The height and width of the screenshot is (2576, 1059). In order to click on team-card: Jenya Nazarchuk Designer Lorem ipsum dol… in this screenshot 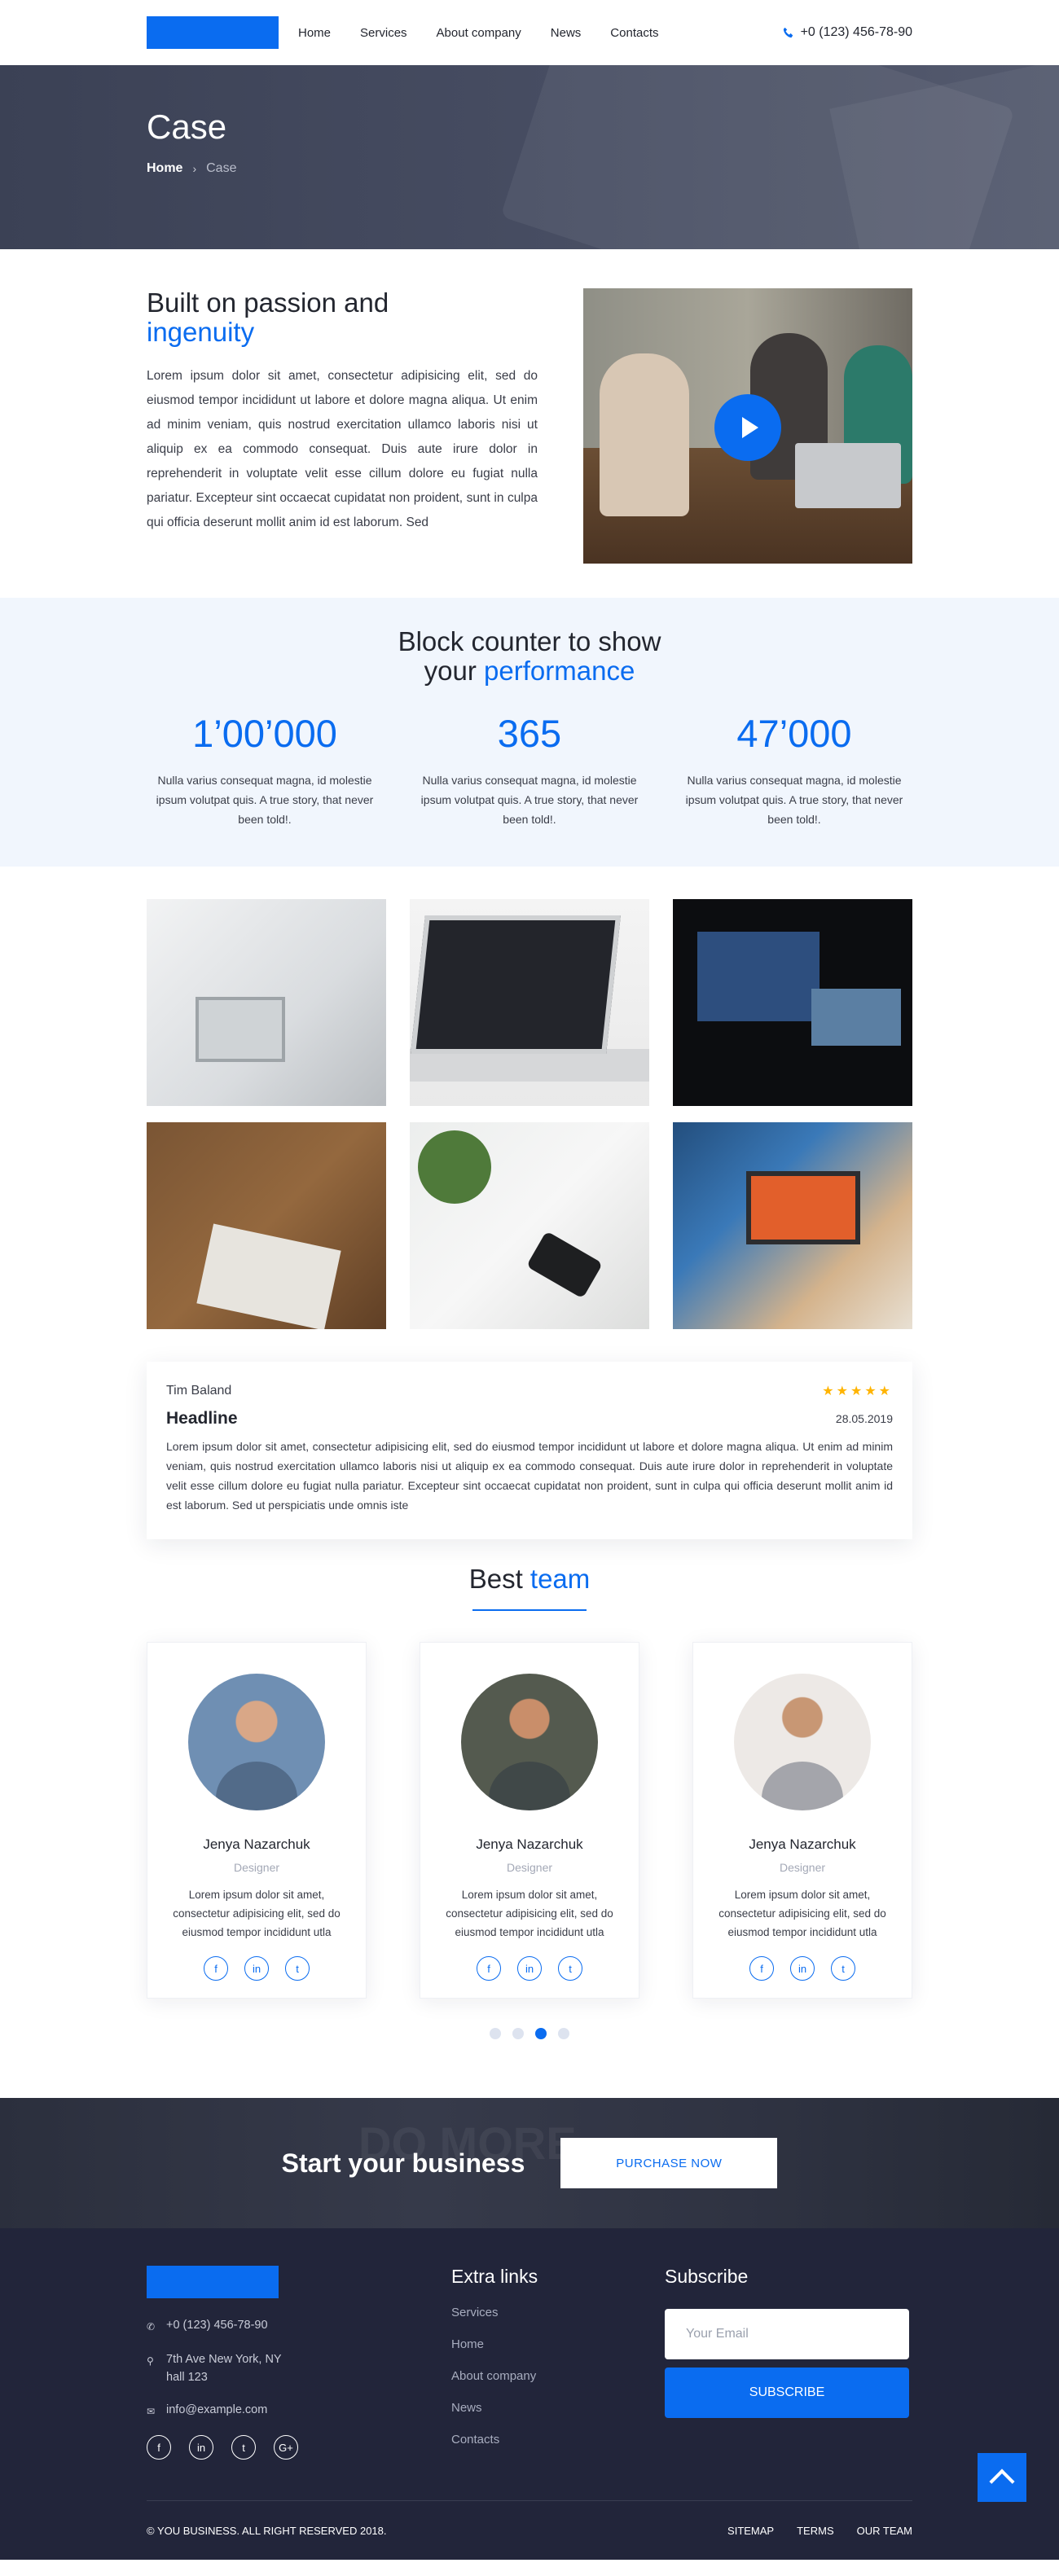, I will do `click(802, 1821)`.